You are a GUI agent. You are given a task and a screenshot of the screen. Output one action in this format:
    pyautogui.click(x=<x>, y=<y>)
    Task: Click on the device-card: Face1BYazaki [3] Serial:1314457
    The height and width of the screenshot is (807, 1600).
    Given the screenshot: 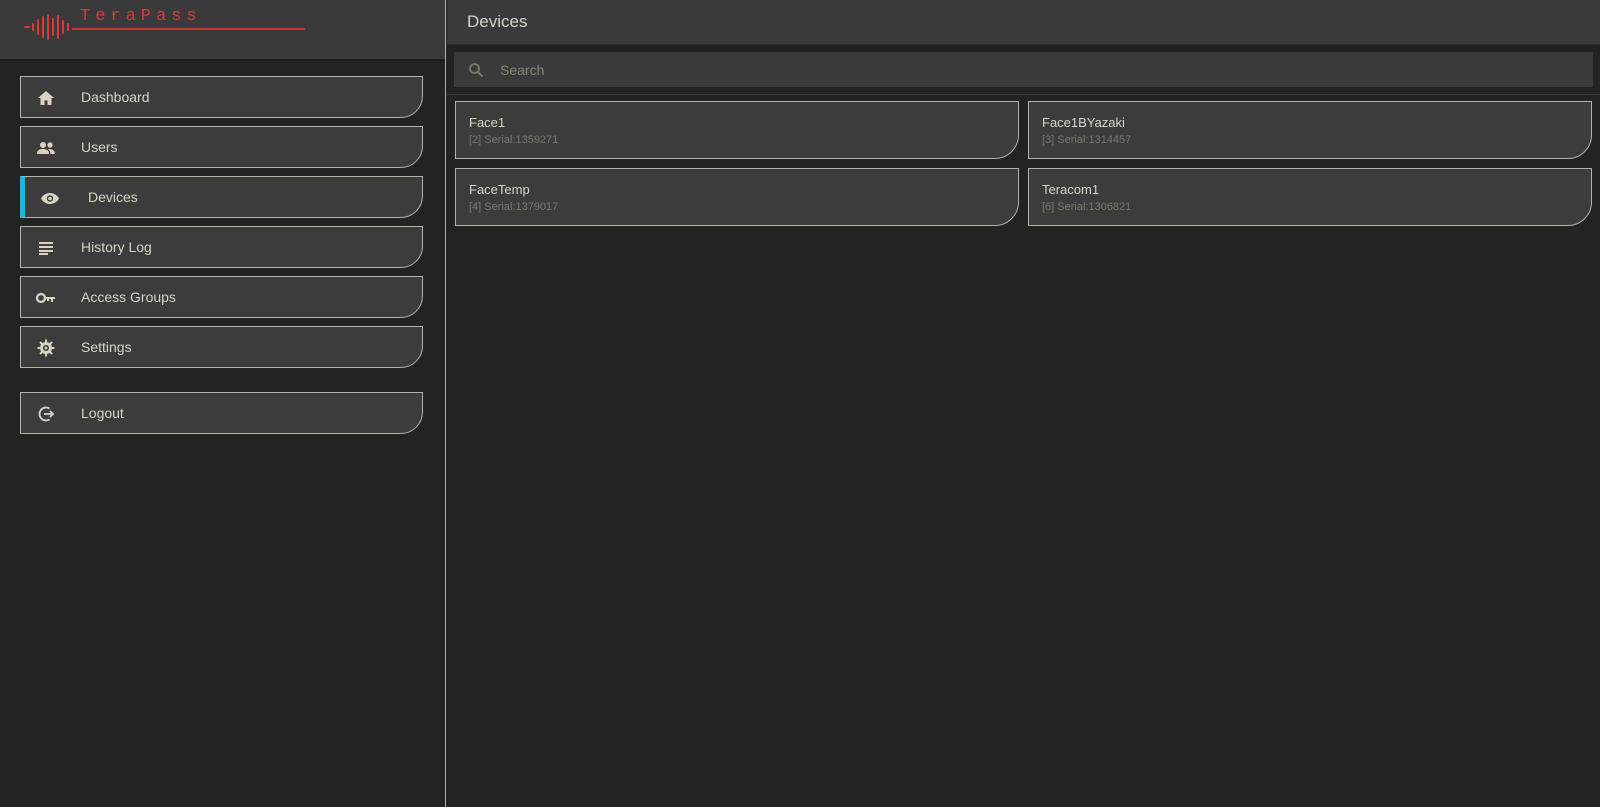 What is the action you would take?
    pyautogui.click(x=1310, y=130)
    